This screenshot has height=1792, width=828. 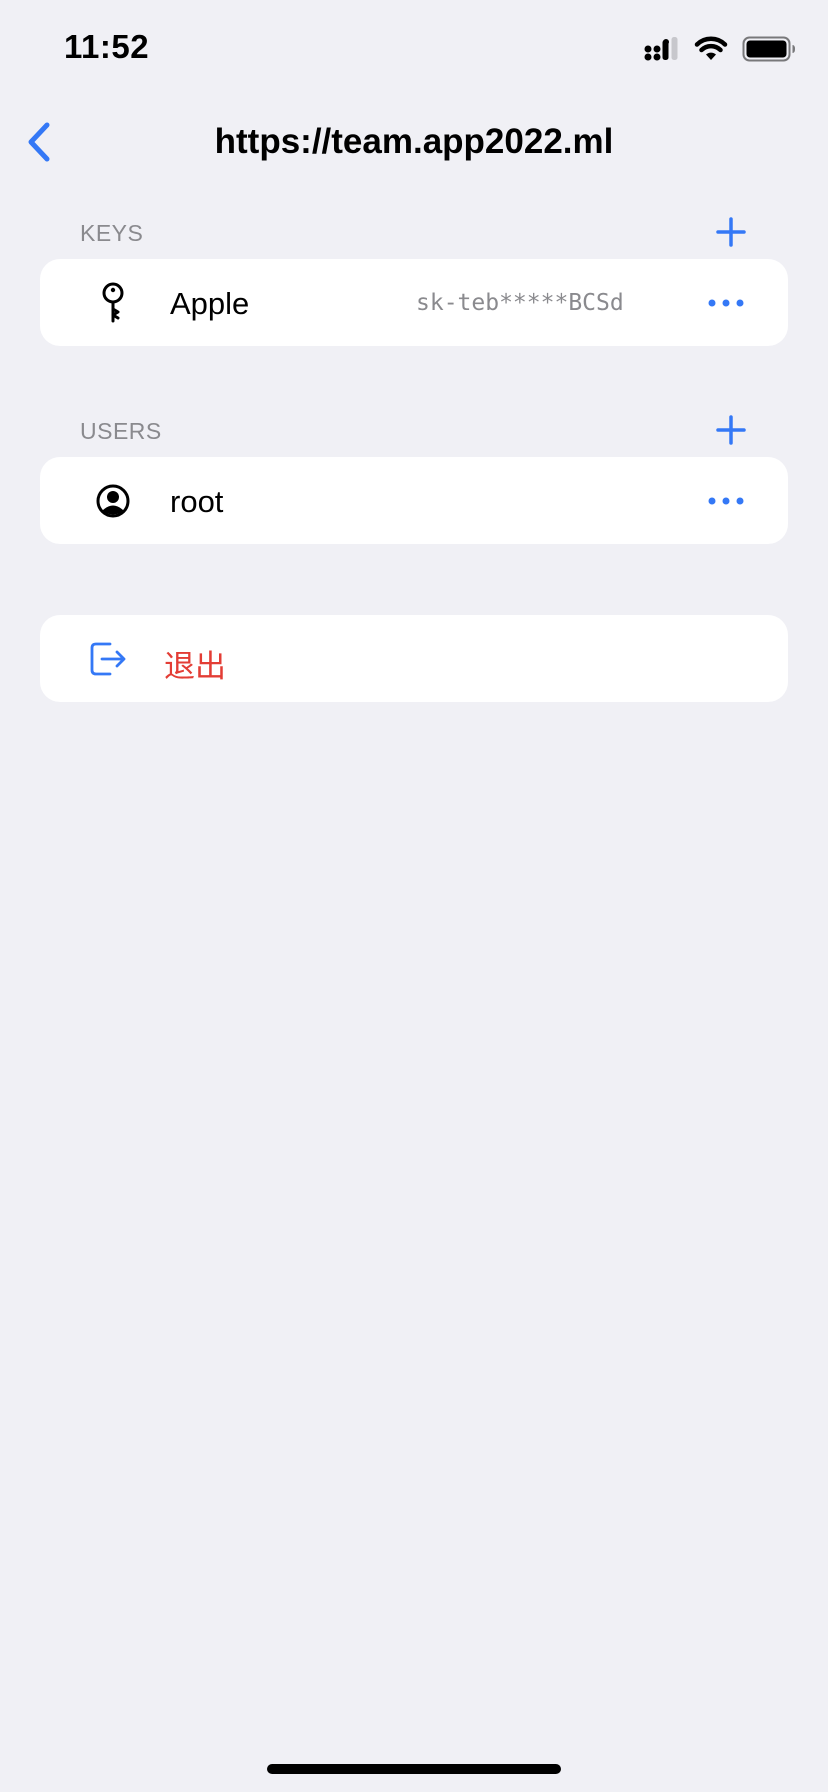 I want to click on key-more-button, so click(x=726, y=303).